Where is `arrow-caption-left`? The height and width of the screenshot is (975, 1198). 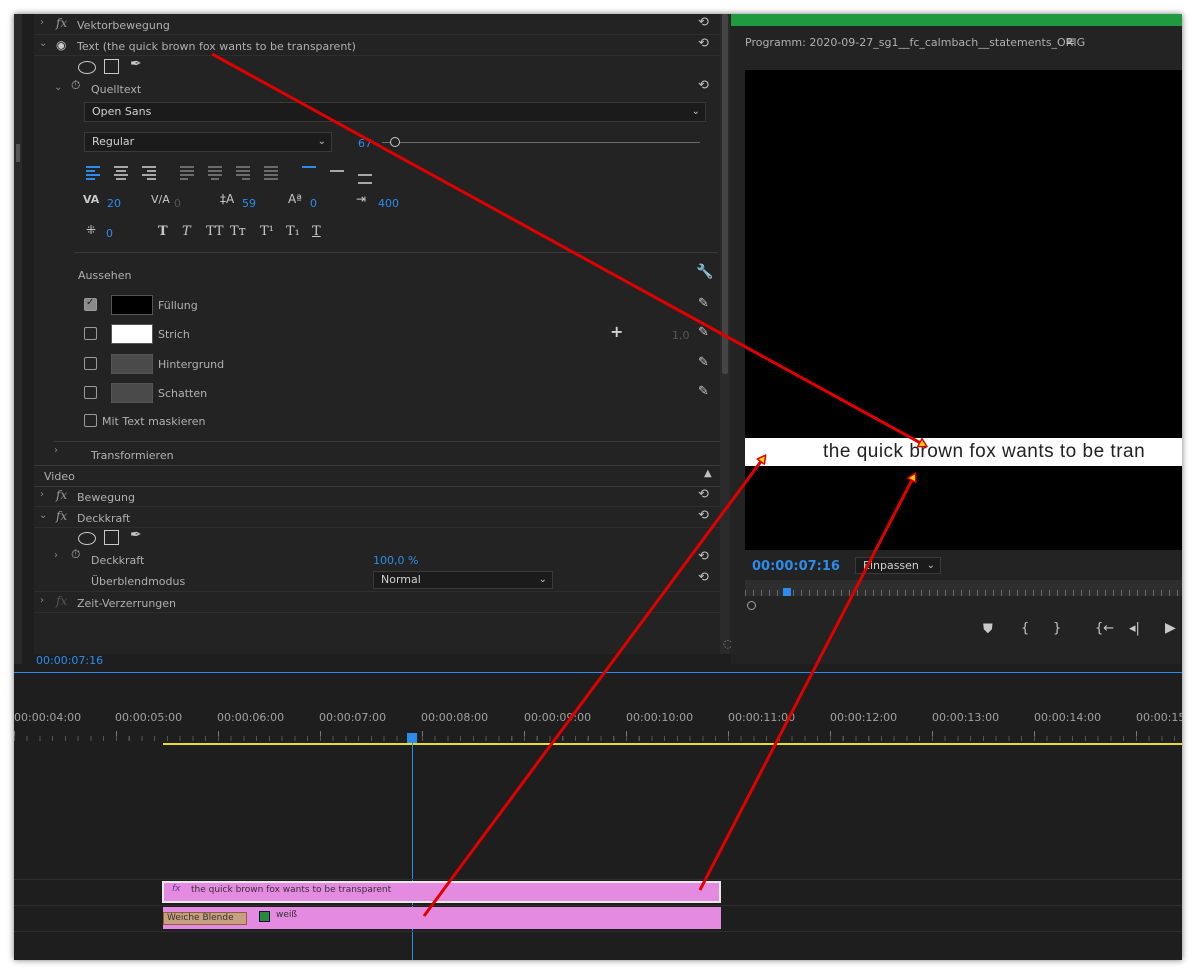
arrow-caption-left is located at coordinates (593, 686).